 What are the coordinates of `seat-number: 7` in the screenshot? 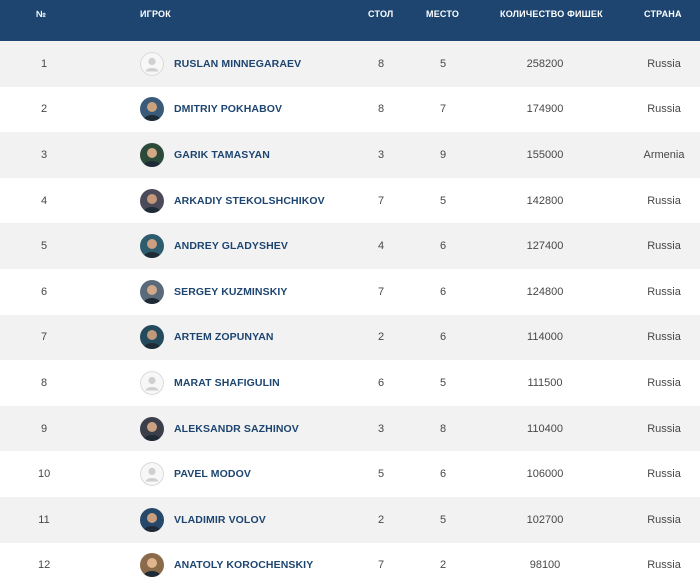 It's located at (443, 109).